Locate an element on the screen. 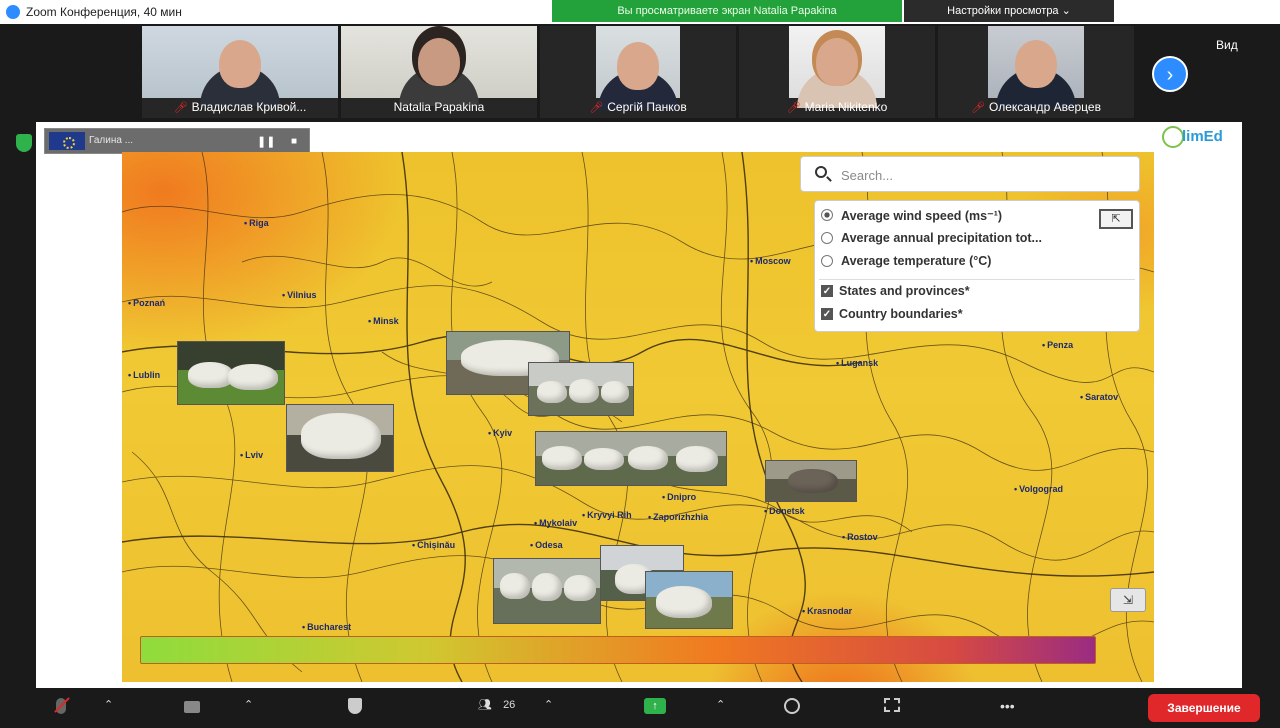 The image size is (1280, 728). participants-count: 26 is located at coordinates (509, 704).